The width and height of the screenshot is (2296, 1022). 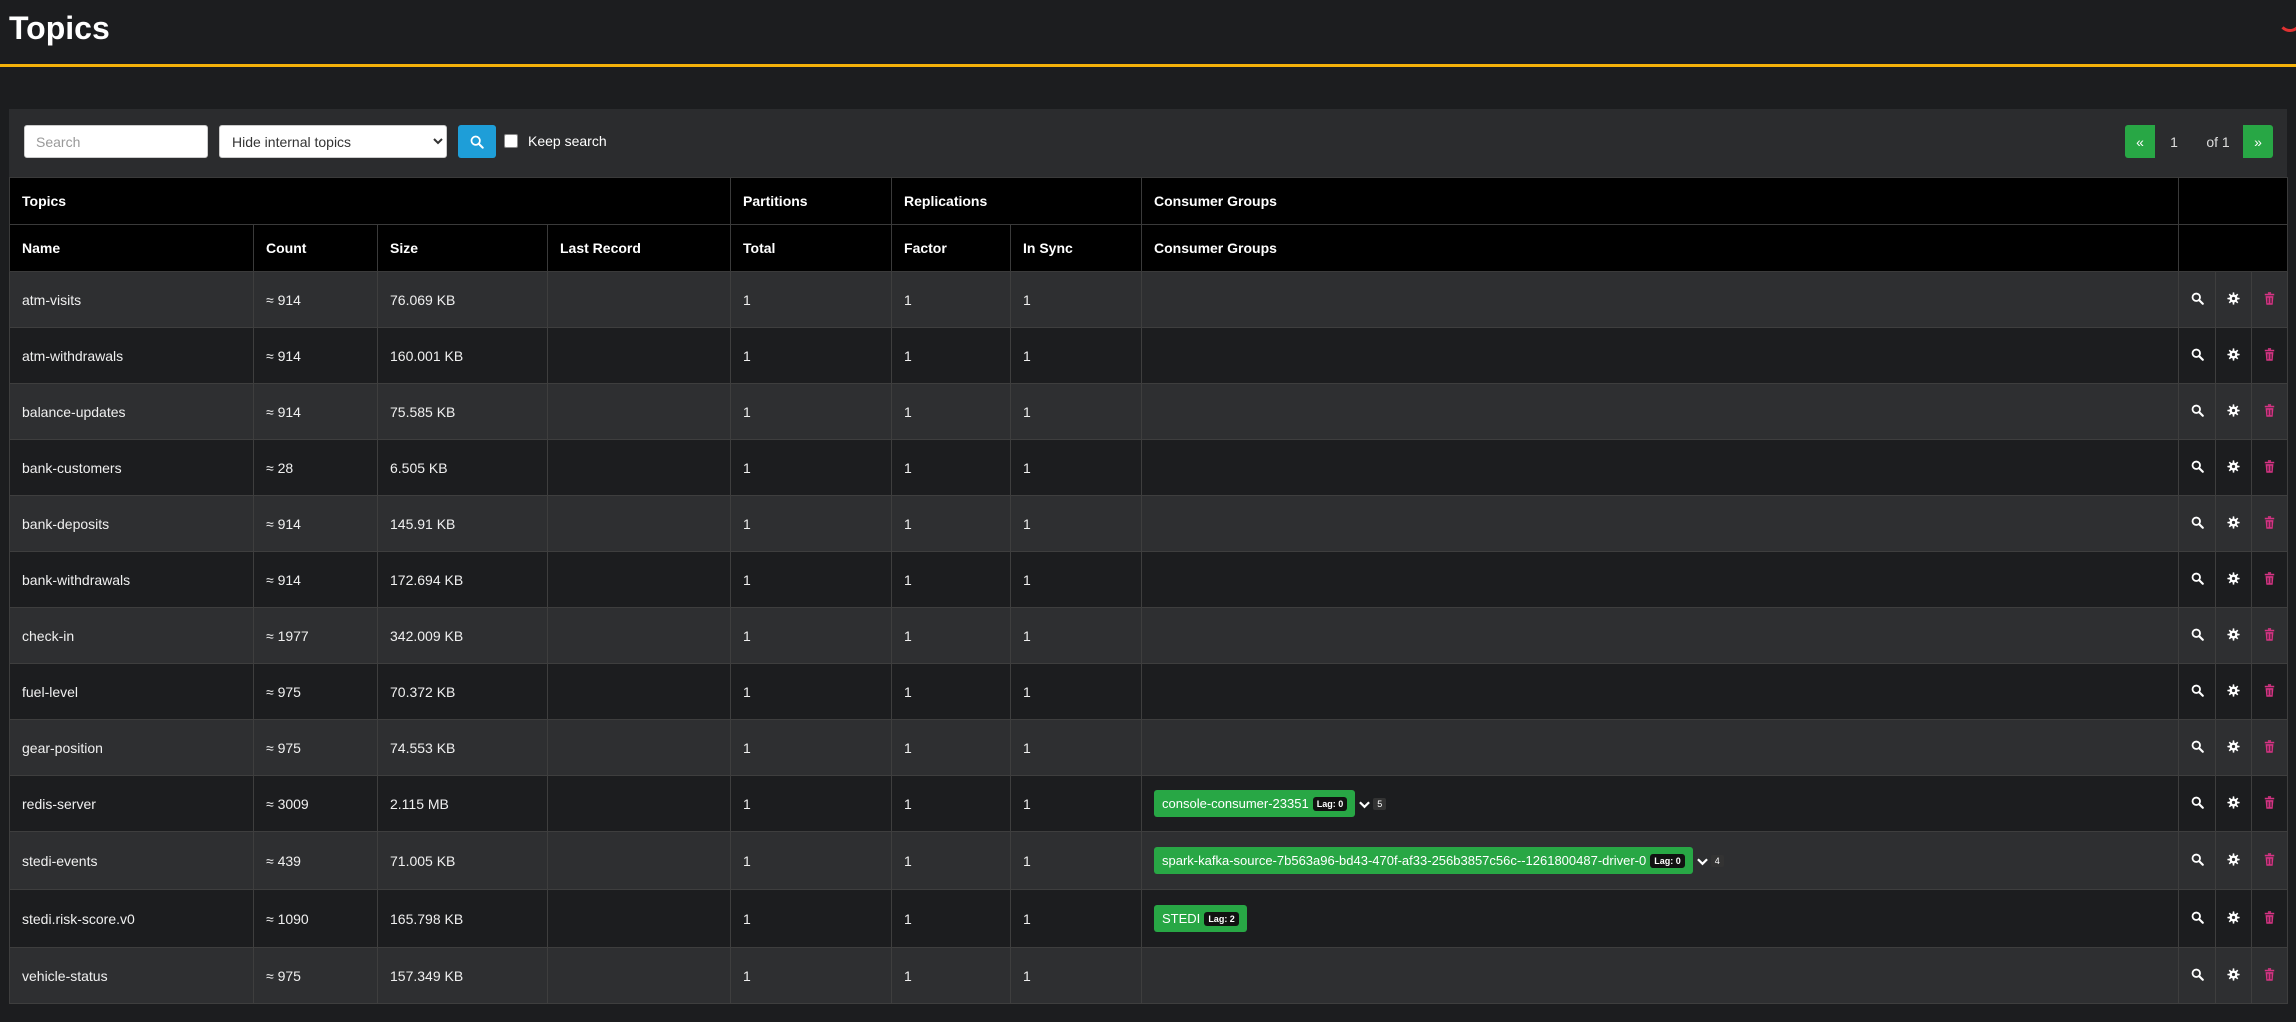 What do you see at coordinates (811, 248) in the screenshot?
I see `column-header-total: Total` at bounding box center [811, 248].